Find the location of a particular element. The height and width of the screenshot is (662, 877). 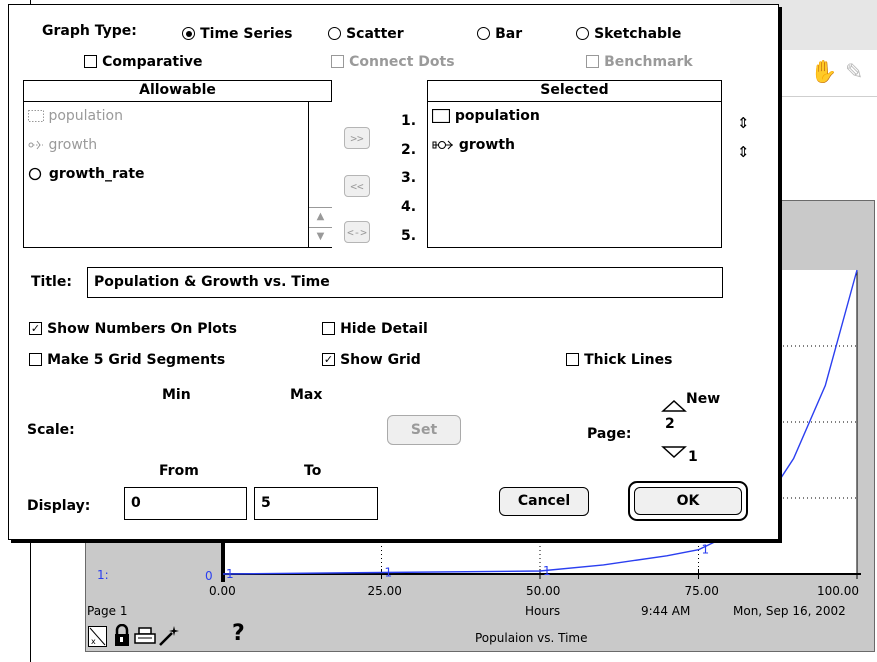

benchmark-checkbox: Benchmark is located at coordinates (639, 60).